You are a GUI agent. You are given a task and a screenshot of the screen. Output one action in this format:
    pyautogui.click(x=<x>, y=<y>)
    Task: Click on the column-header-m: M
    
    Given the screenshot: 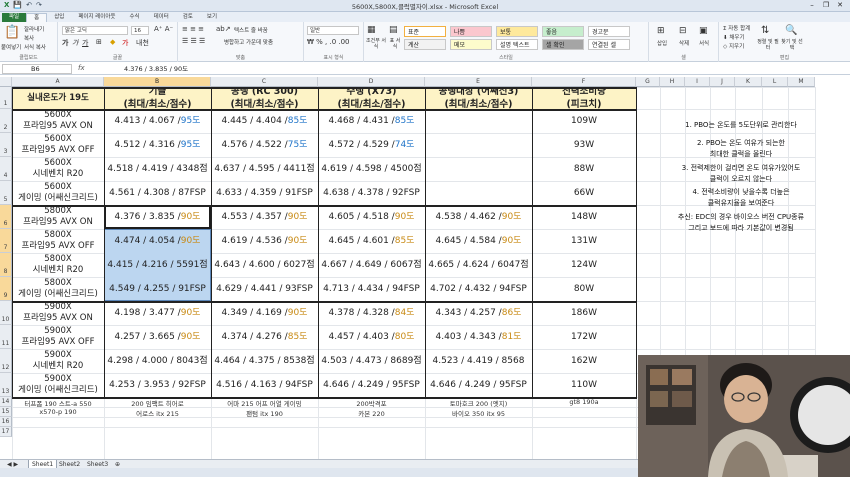 What is the action you would take?
    pyautogui.click(x=801, y=82)
    